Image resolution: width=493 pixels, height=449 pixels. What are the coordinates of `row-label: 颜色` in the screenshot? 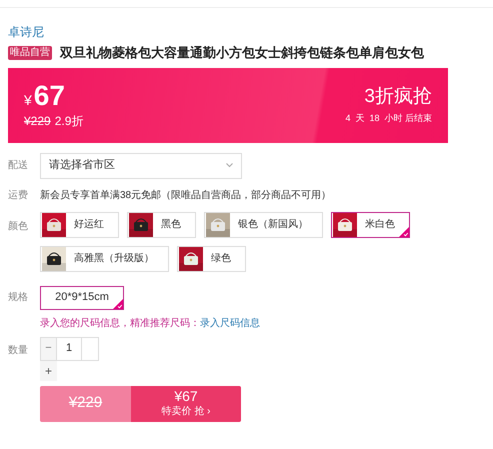 It's located at (18, 227).